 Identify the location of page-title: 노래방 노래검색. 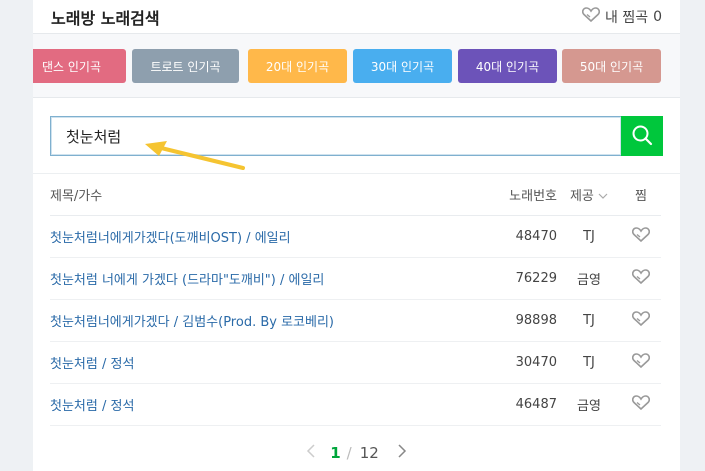
(105, 18).